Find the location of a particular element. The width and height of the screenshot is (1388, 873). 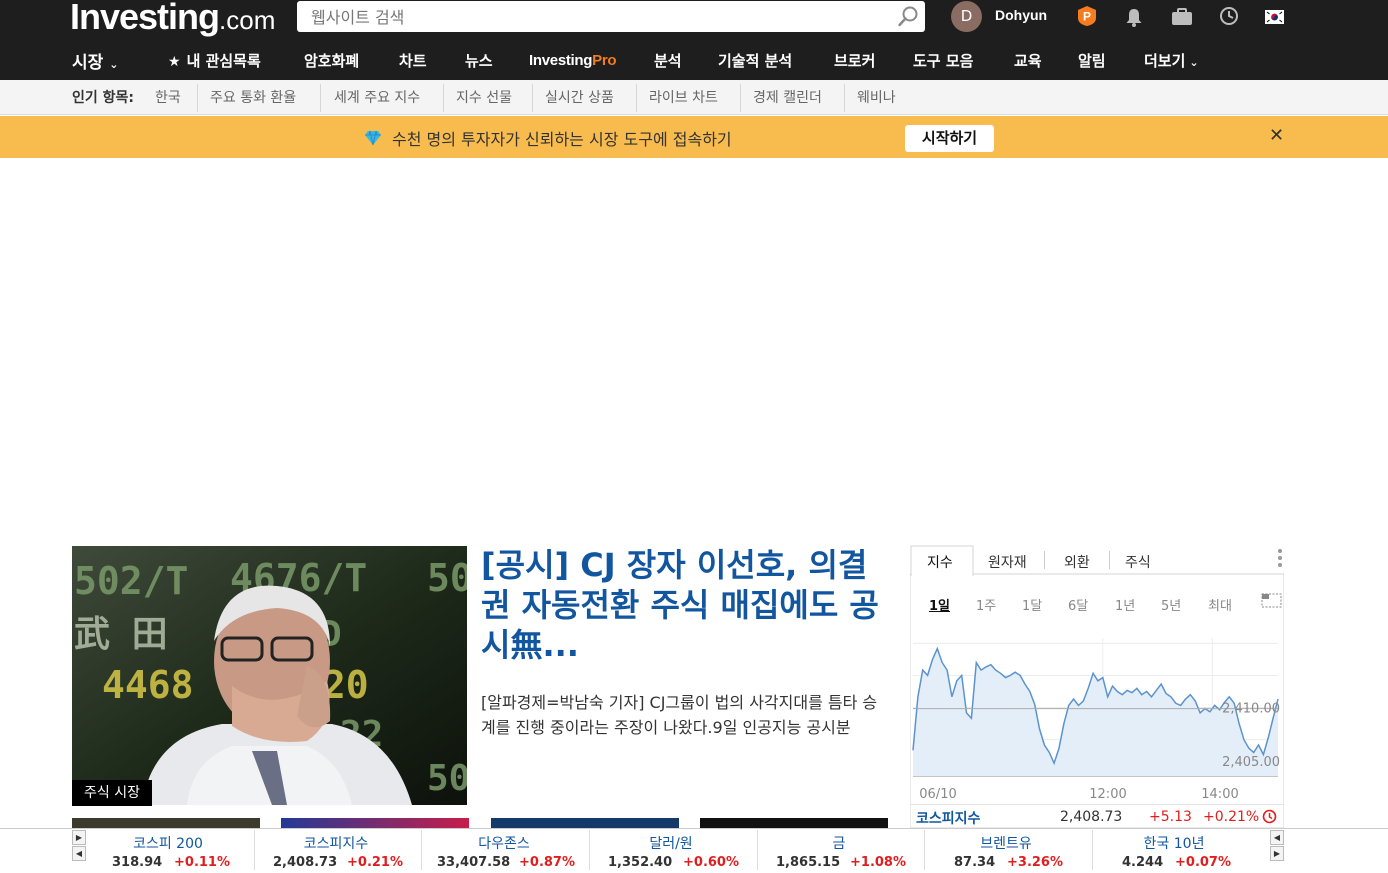

range-max: 최대 is located at coordinates (1220, 604).